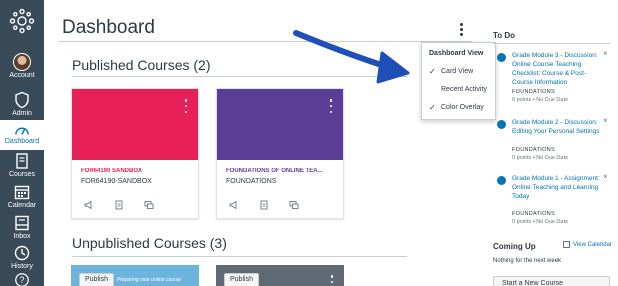 This screenshot has width=618, height=286. What do you see at coordinates (137, 171) in the screenshot?
I see `course-card-name: FOR64190 SANDBOX` at bounding box center [137, 171].